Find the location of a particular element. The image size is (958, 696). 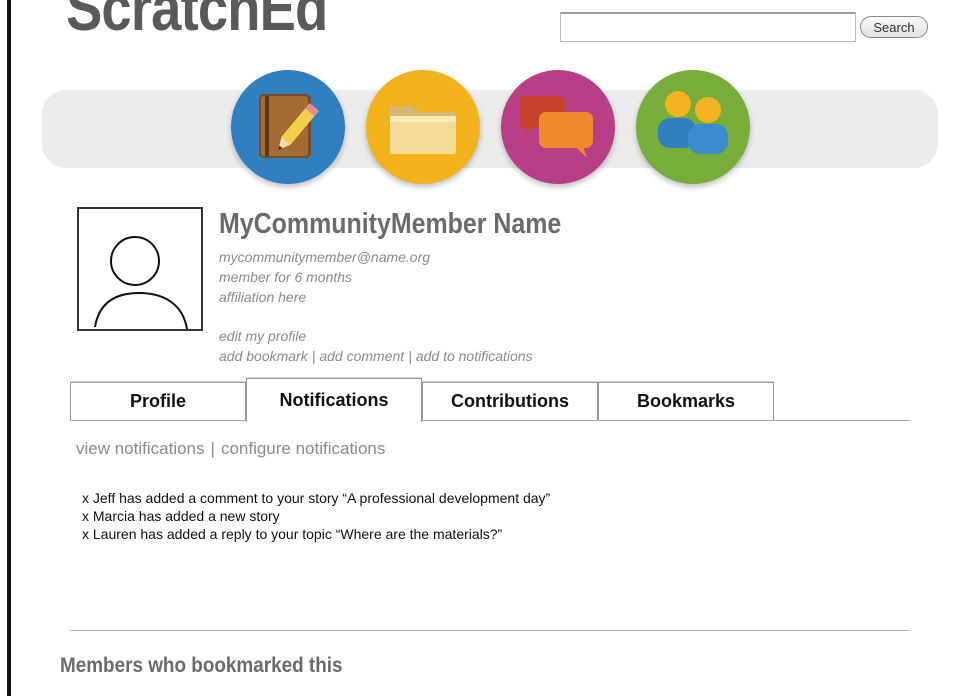

nav-community-button is located at coordinates (693, 127).